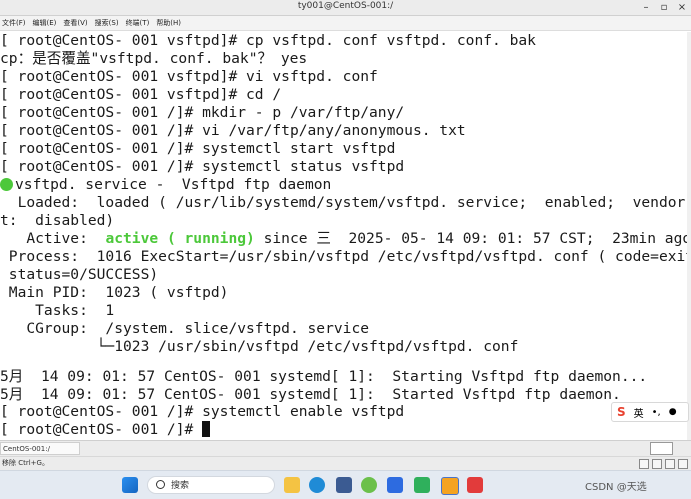 The image size is (691, 499). Describe the element at coordinates (154, 58) in the screenshot. I see `terminal-line: cp：是否覆盖"vsftpd. conf. bak"？ yes` at that location.